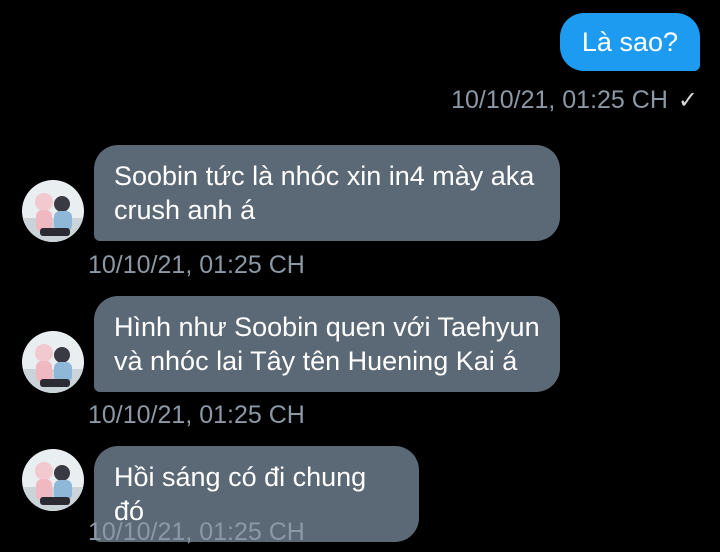 The image size is (720, 552). Describe the element at coordinates (687, 100) in the screenshot. I see `checkmark-icon: ✓` at that location.